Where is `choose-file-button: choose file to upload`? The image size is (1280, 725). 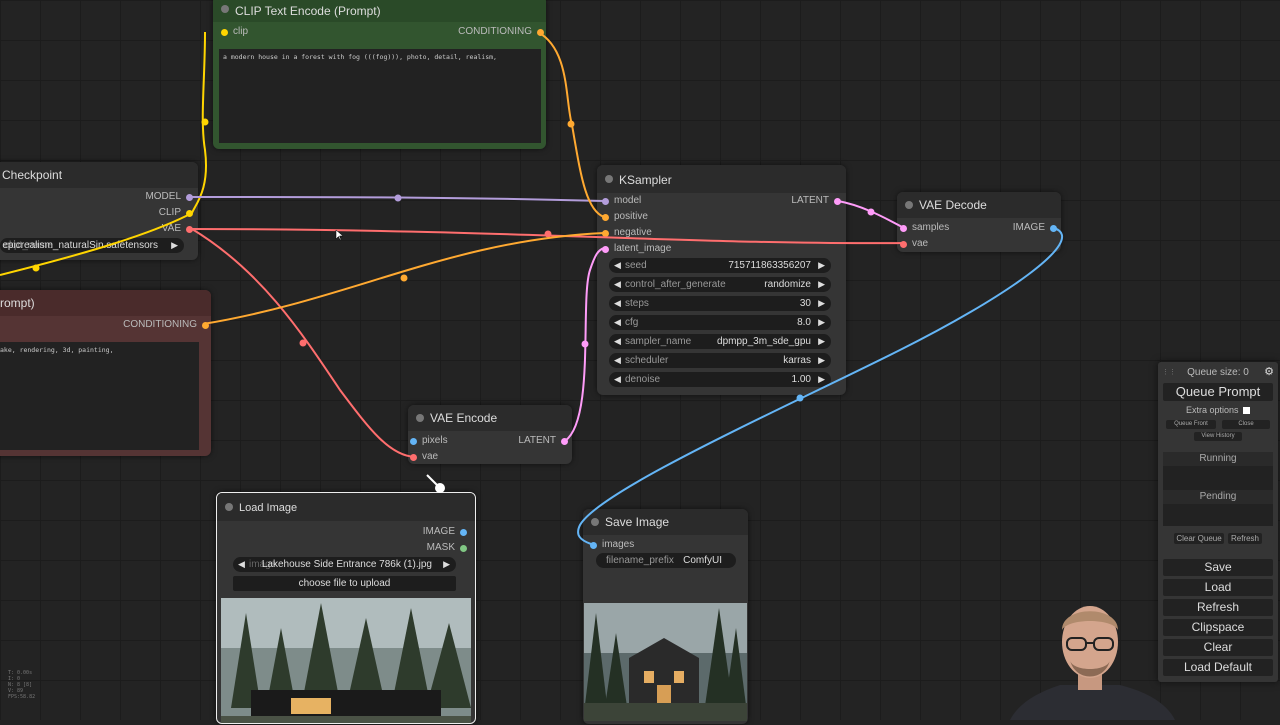
choose-file-button: choose file to upload is located at coordinates (344, 583).